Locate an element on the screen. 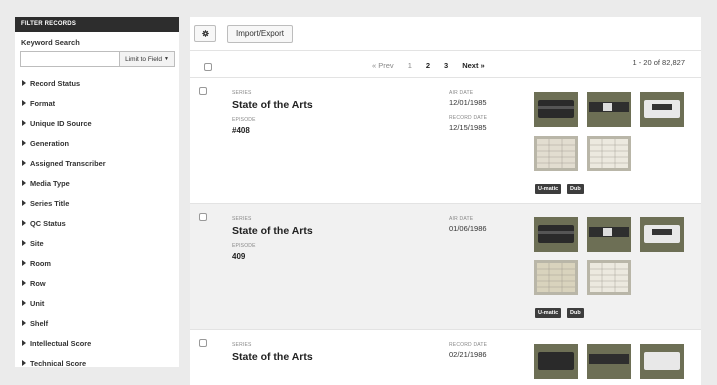  facet-generation: Generation is located at coordinates (97, 143).